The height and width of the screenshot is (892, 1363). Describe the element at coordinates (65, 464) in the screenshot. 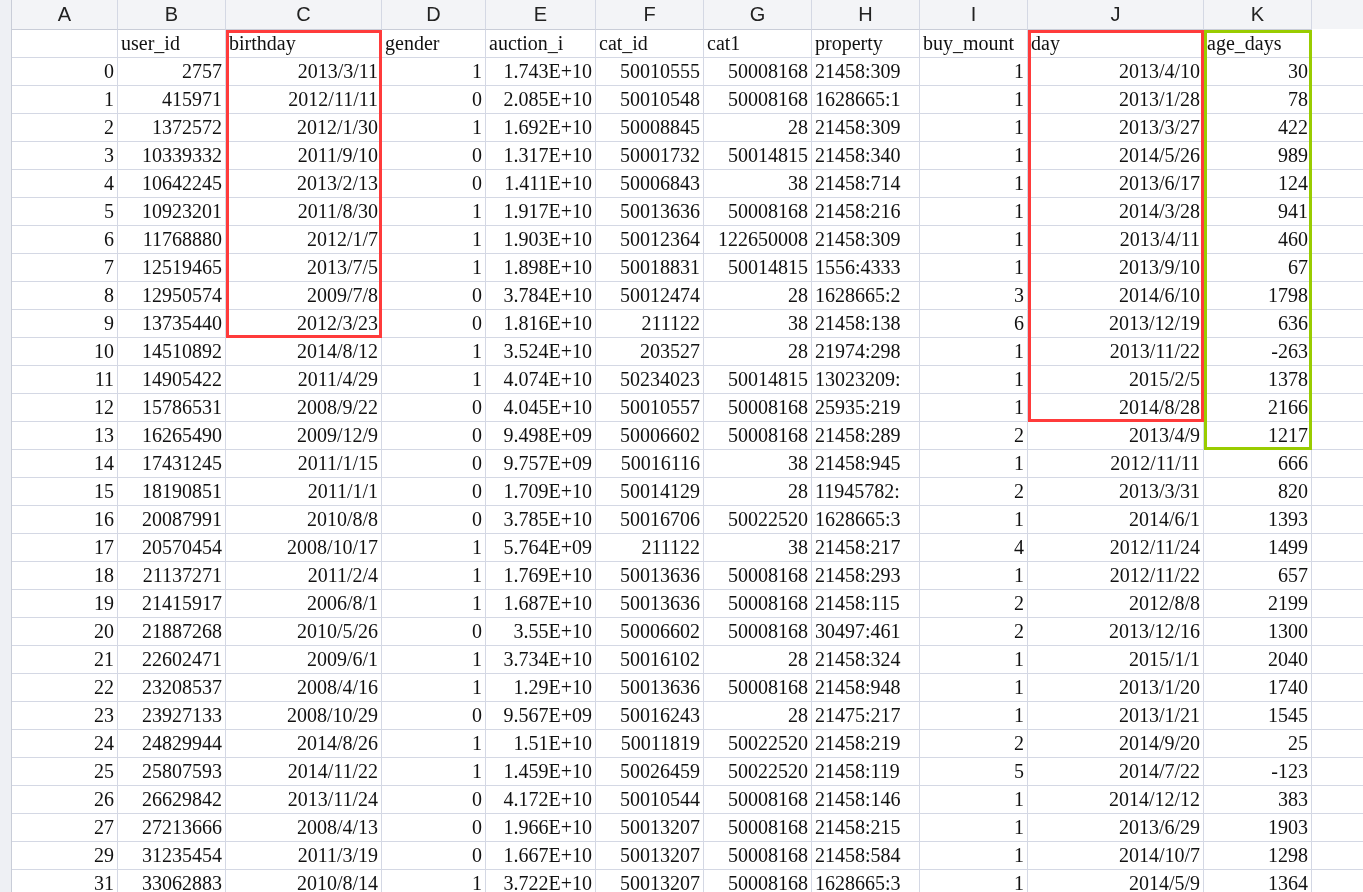

I see `table-cell: 14` at that location.